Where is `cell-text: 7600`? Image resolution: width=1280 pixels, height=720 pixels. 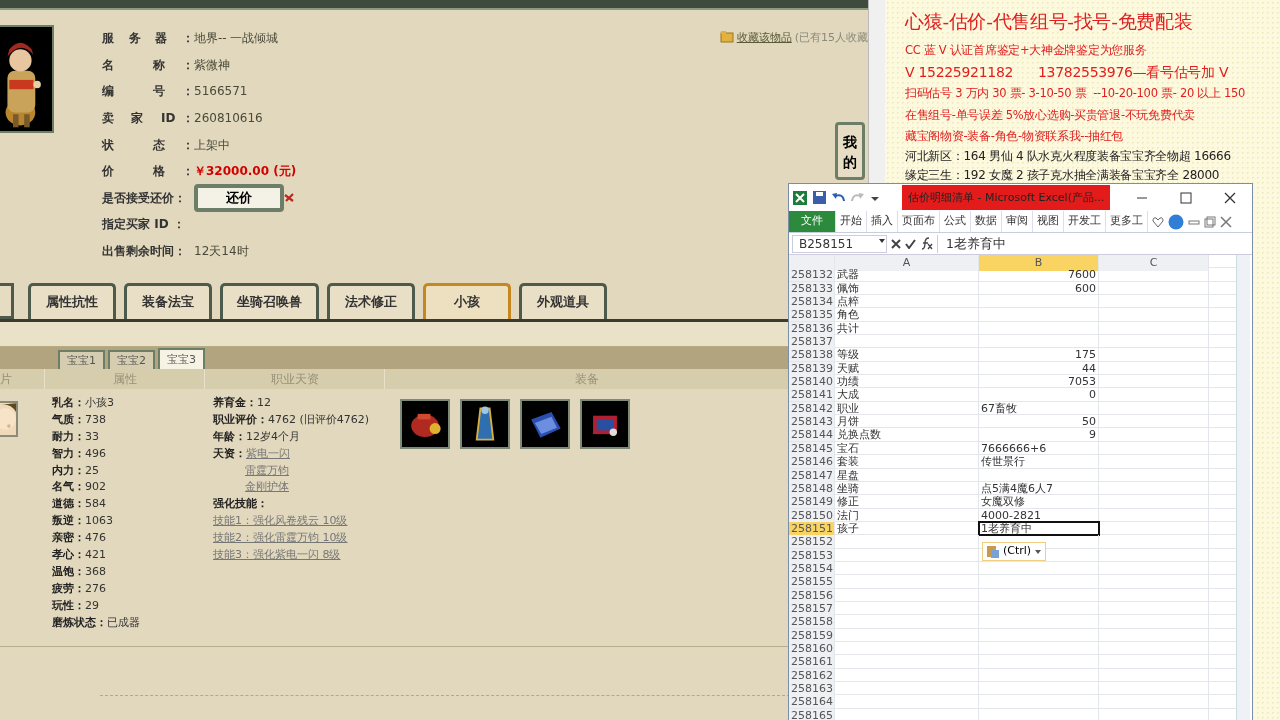
cell-text: 7600 is located at coordinates (1082, 275).